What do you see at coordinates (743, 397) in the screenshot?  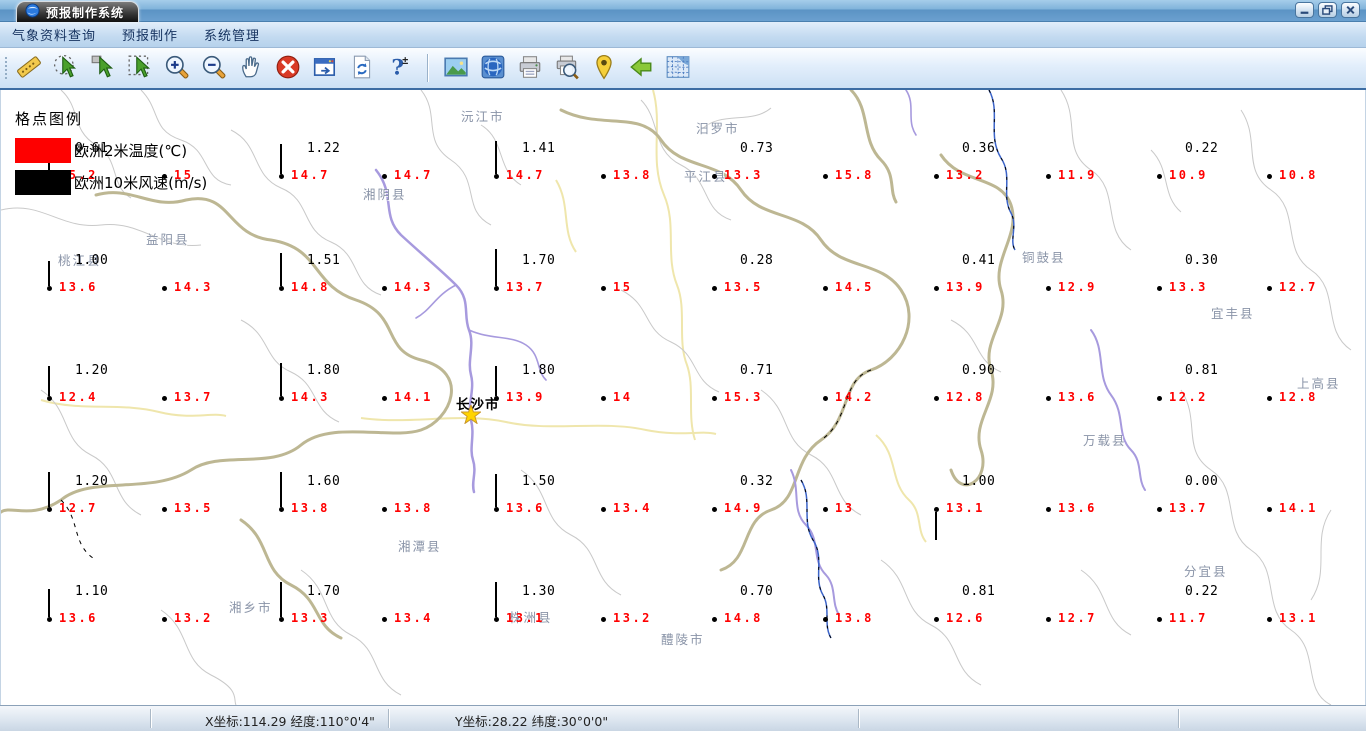 I see `temperature-value: 15.3` at bounding box center [743, 397].